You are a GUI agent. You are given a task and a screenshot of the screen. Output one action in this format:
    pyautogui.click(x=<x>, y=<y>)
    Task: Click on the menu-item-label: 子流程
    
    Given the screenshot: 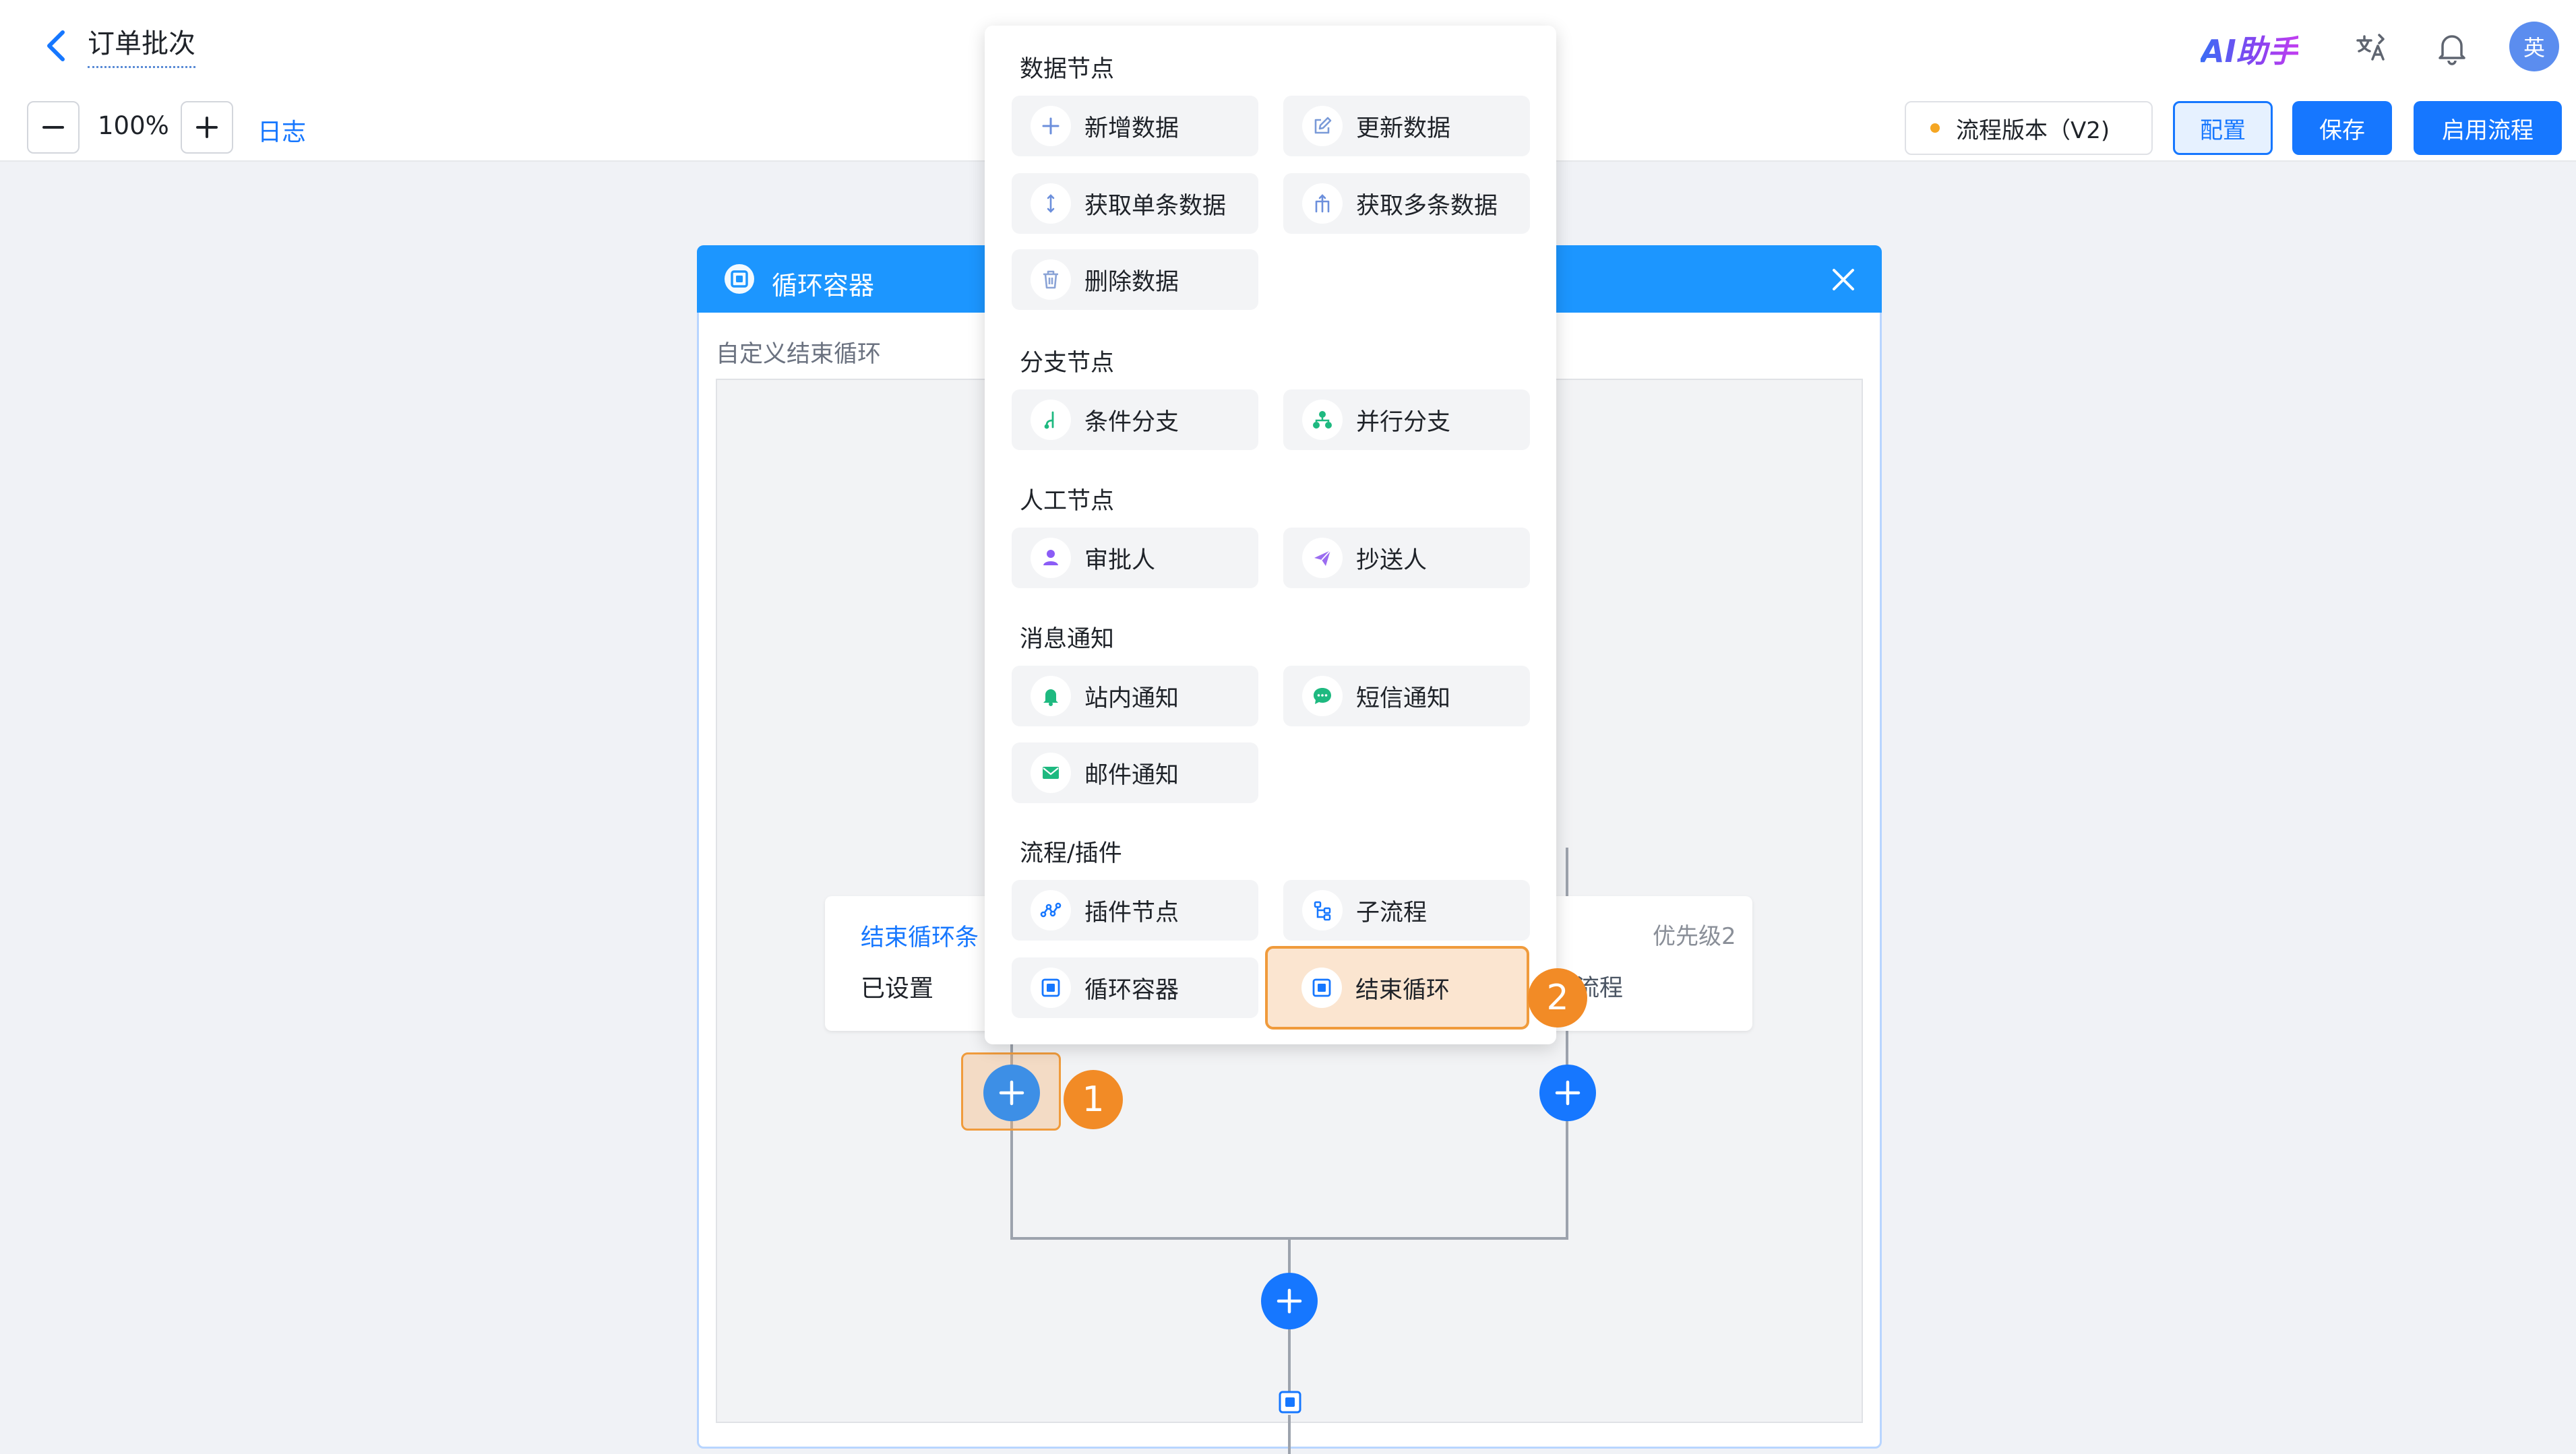 What is the action you would take?
    pyautogui.click(x=1392, y=912)
    